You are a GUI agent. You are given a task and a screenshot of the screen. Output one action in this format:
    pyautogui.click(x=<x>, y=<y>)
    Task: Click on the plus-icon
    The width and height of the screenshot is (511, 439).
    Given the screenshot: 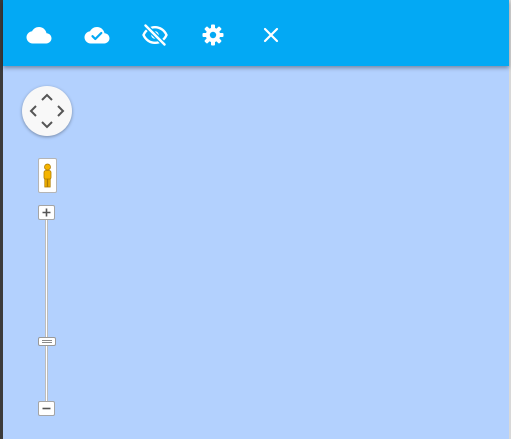 What is the action you would take?
    pyautogui.click(x=46, y=212)
    